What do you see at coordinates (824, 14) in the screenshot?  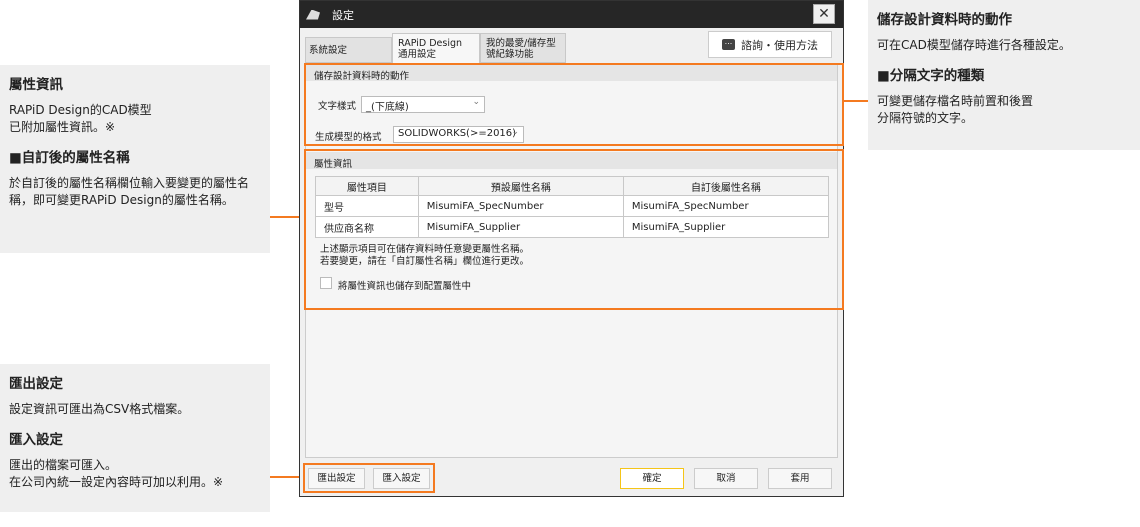 I see `close-button: ✕` at bounding box center [824, 14].